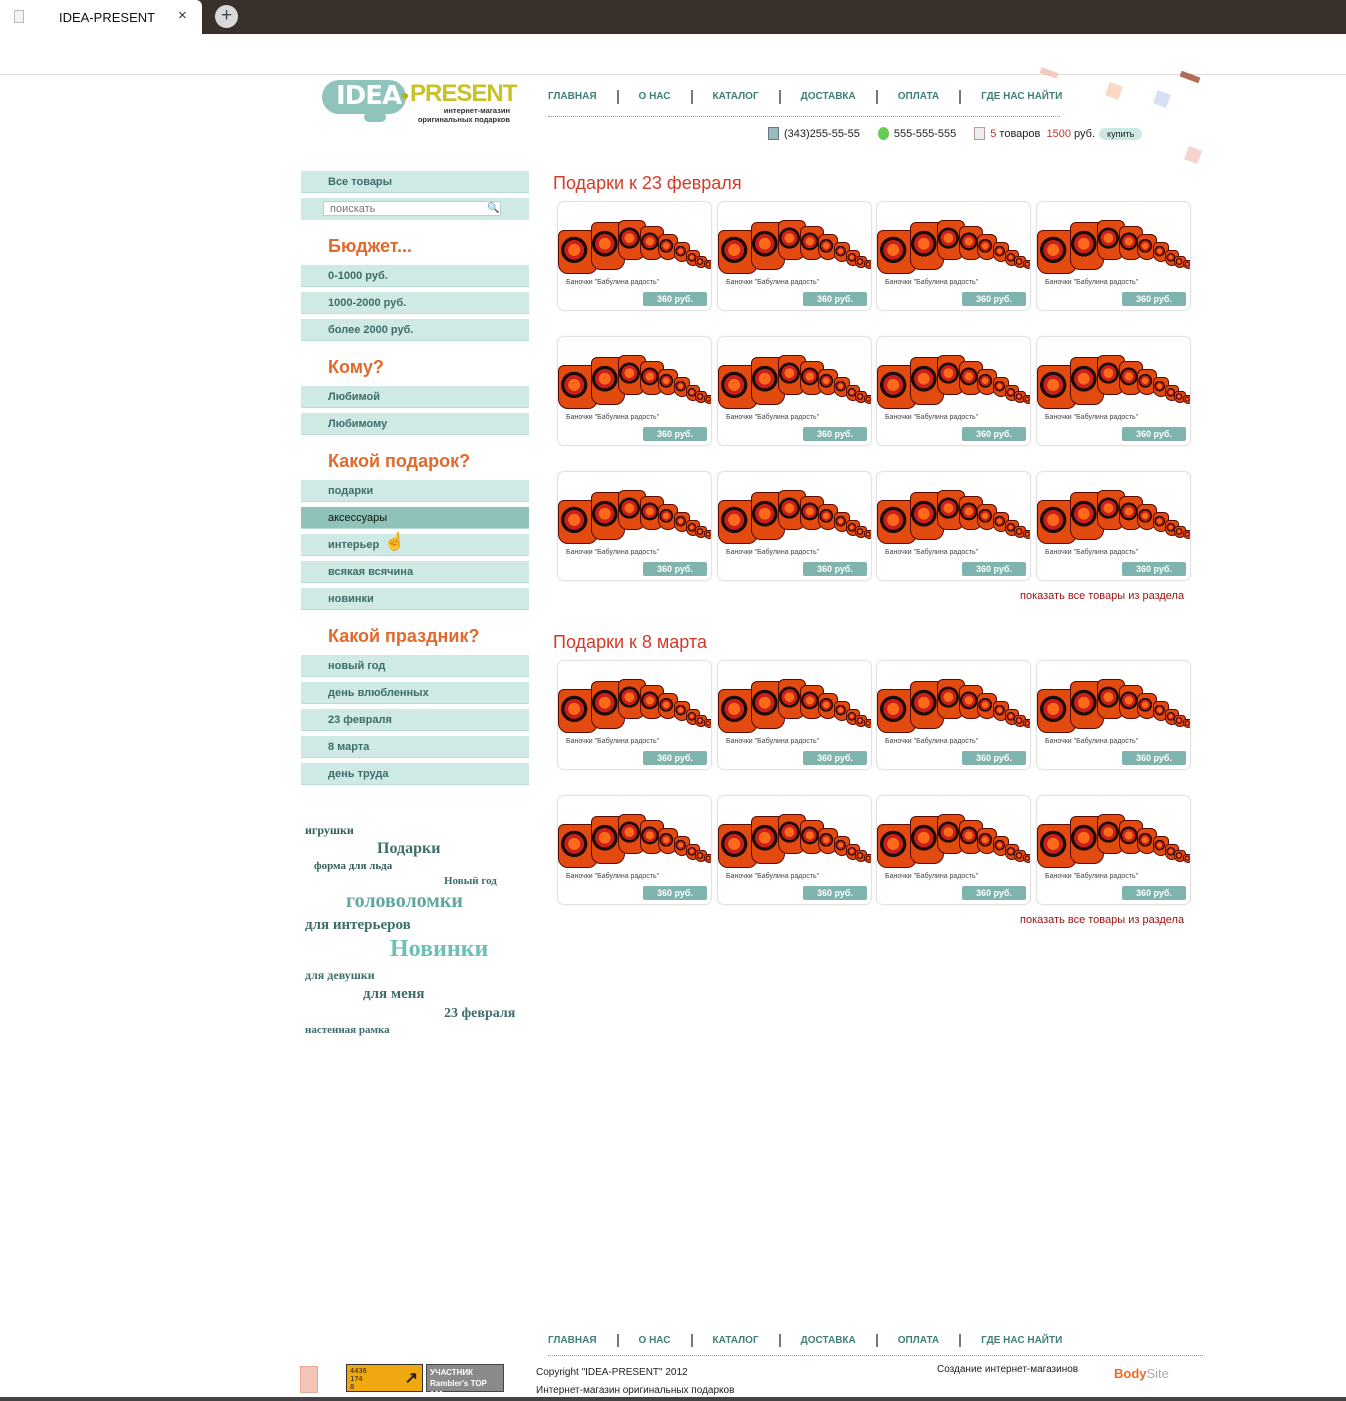  What do you see at coordinates (415, 424) in the screenshot?
I see `sidebar-whom-1: Любимому` at bounding box center [415, 424].